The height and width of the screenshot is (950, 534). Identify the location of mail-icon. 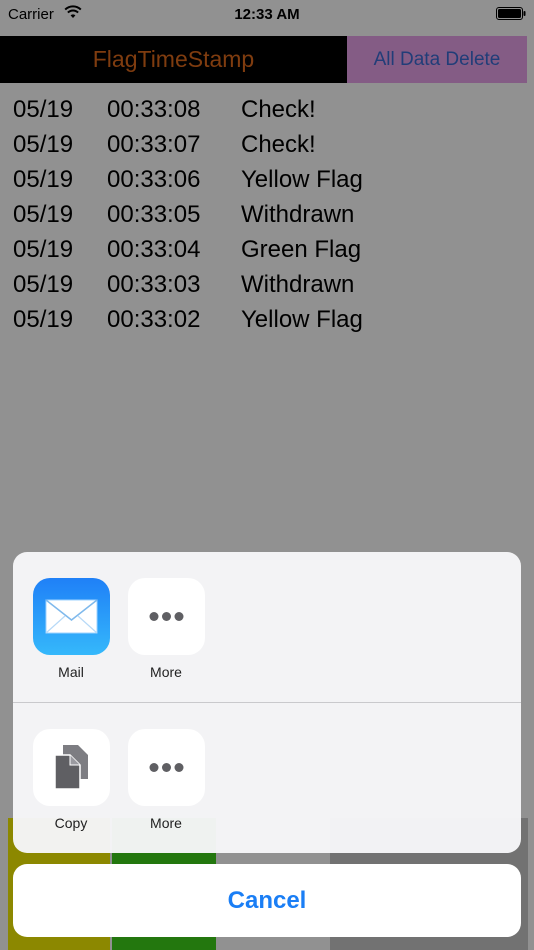
(71, 616).